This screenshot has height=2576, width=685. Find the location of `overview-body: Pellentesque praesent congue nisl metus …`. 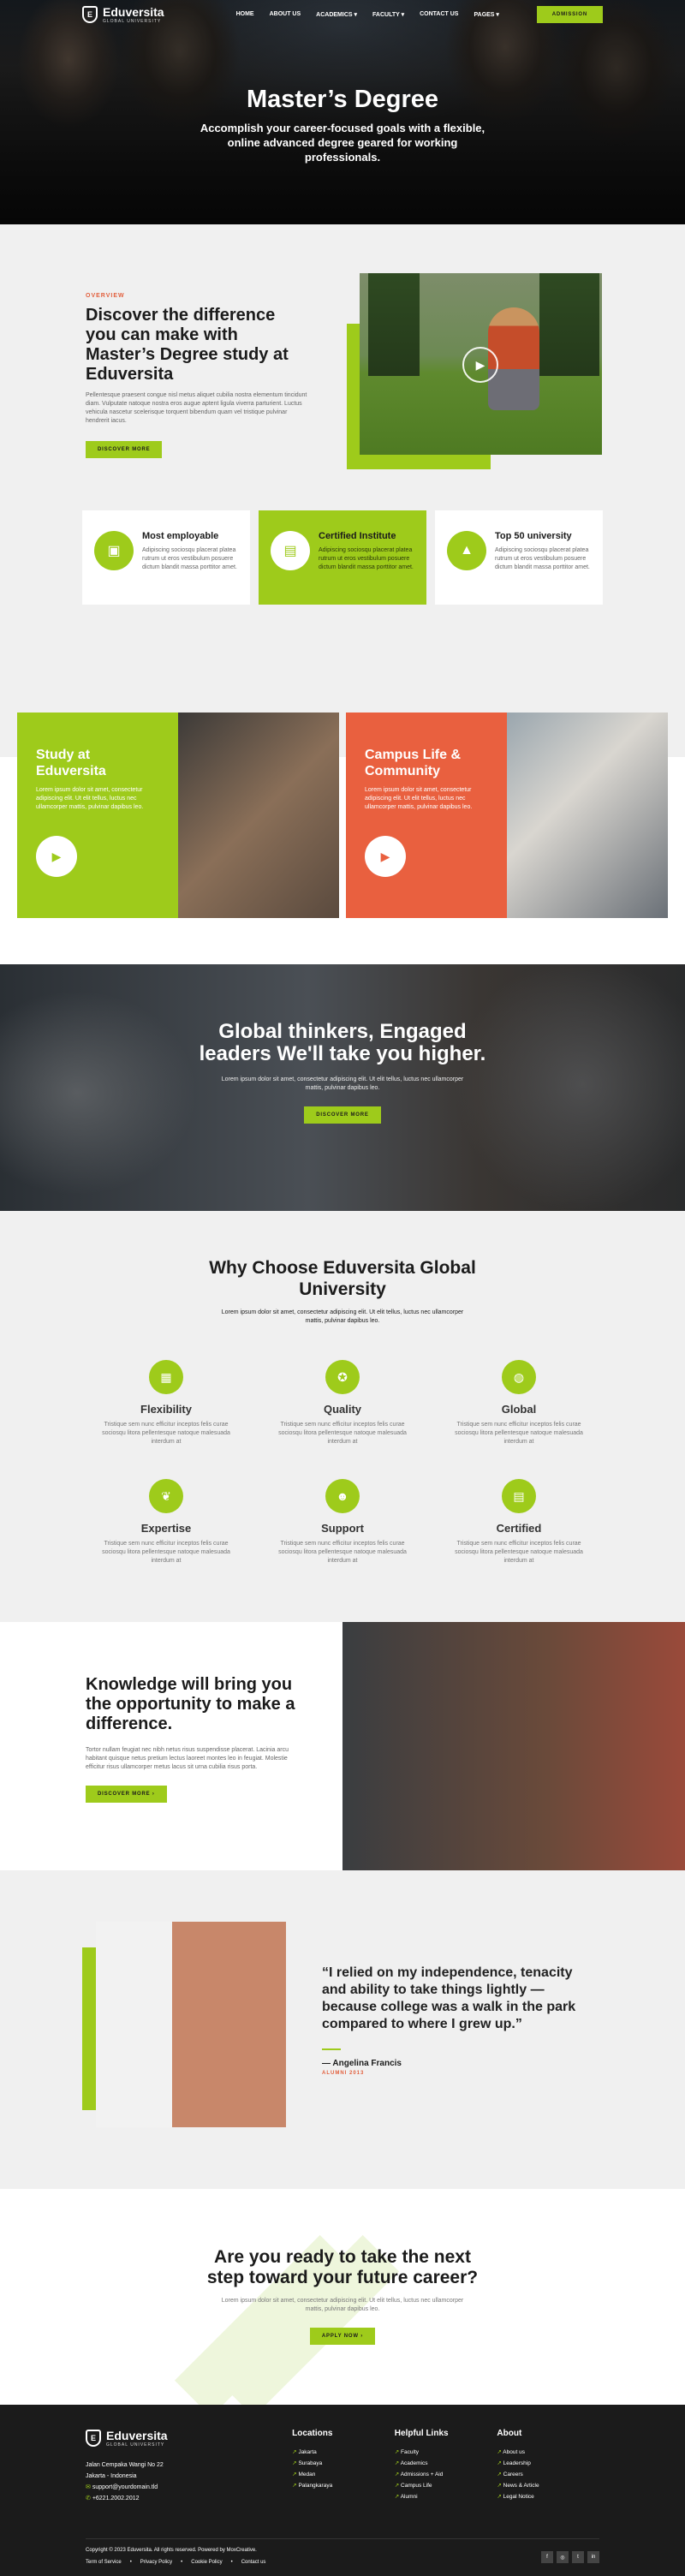

overview-body: Pellentesque praesent congue nisl metus … is located at coordinates (196, 408).